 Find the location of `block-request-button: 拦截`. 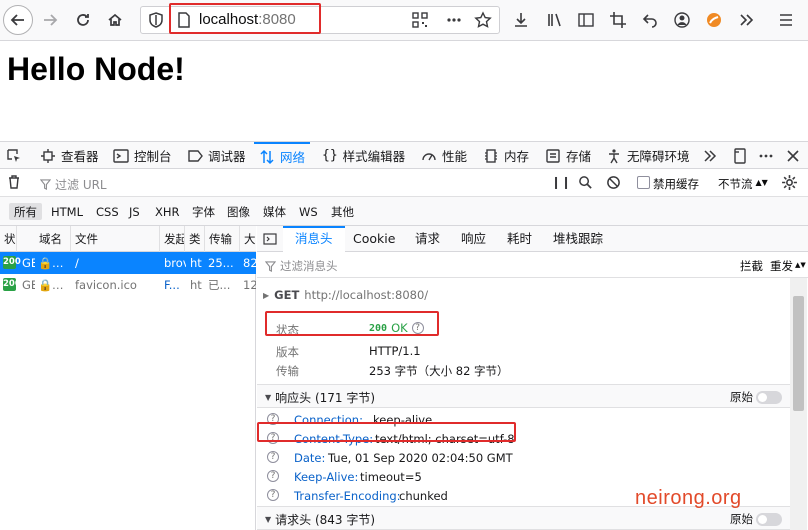

block-request-button: 拦截 is located at coordinates (751, 266).